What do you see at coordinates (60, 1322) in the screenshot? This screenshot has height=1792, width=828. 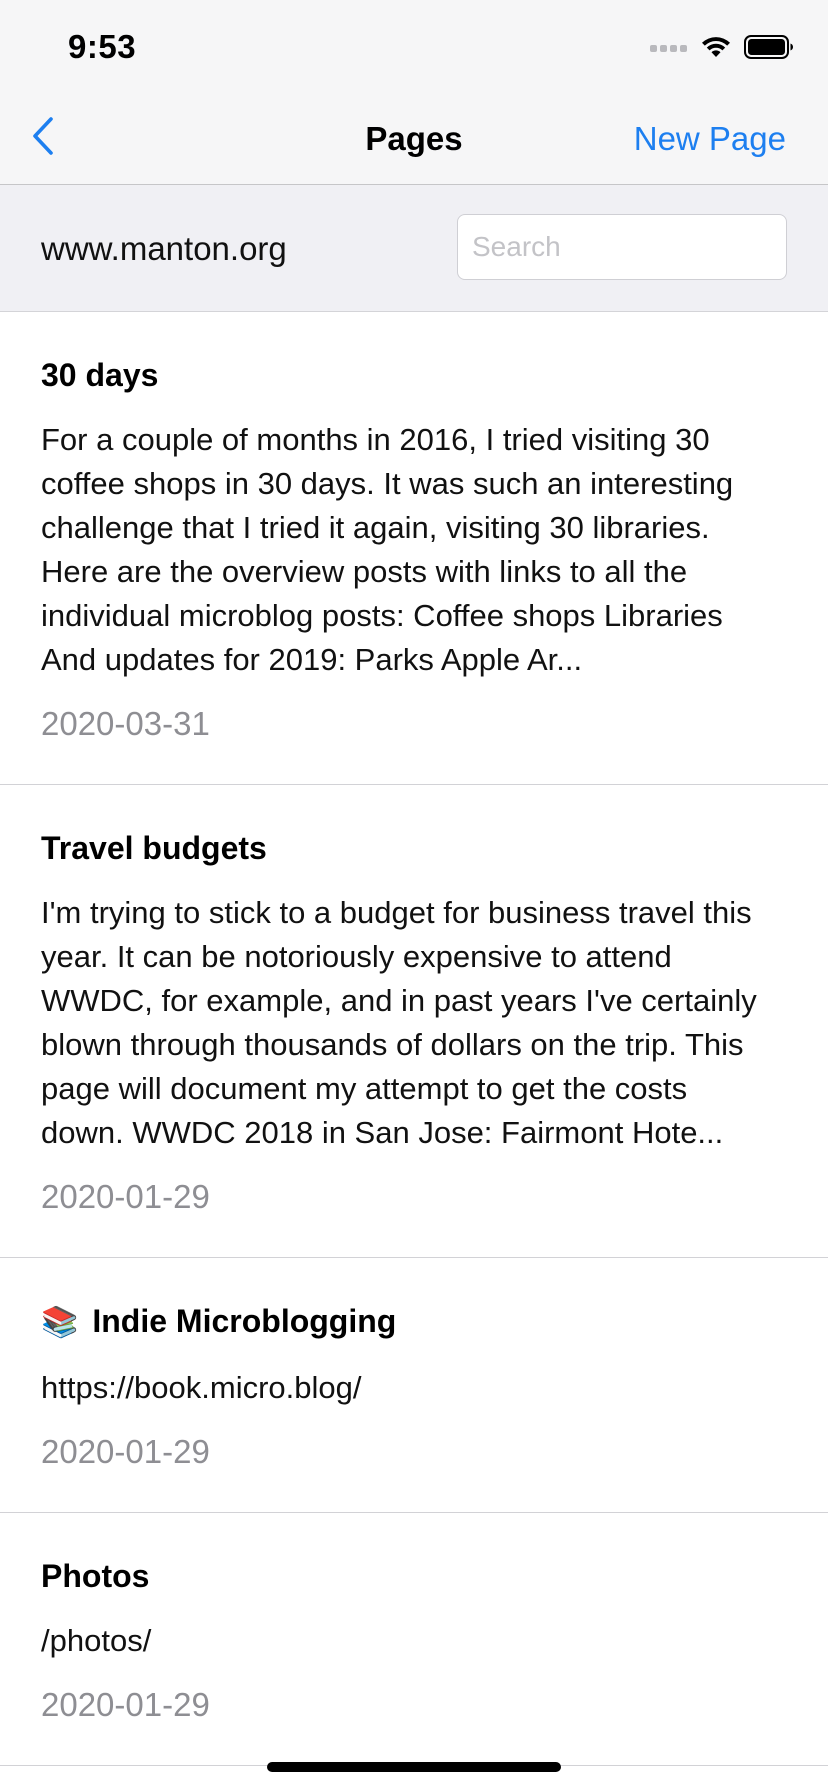 I see `books-emoji-icon: 📚` at bounding box center [60, 1322].